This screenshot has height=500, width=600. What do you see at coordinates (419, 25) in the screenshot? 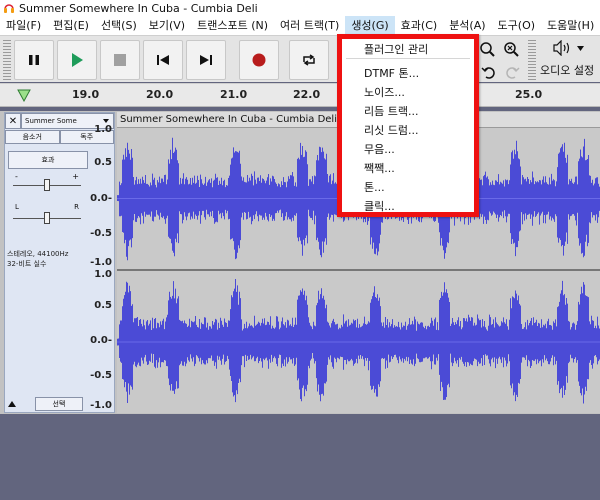
I see `menu-effect: 효과(C)` at bounding box center [419, 25].